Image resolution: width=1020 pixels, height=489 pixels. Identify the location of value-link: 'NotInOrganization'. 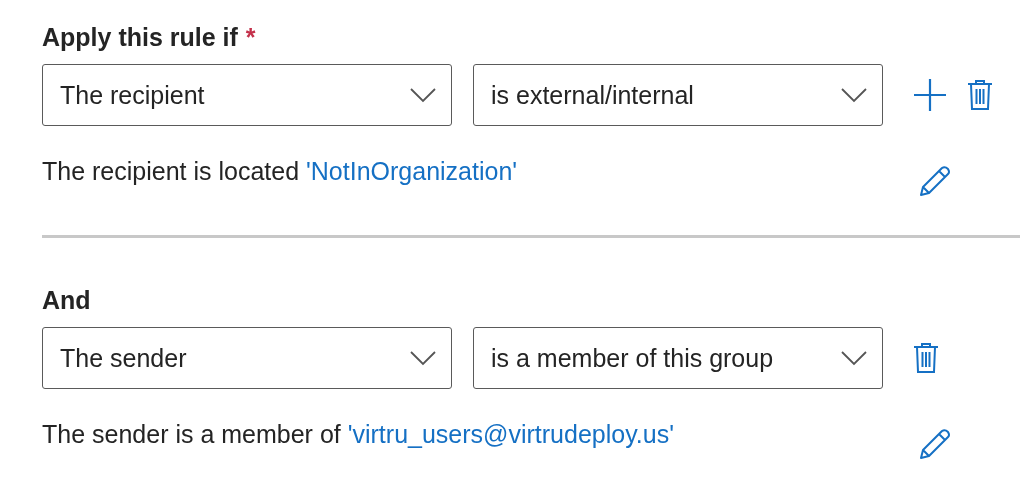
(412, 171).